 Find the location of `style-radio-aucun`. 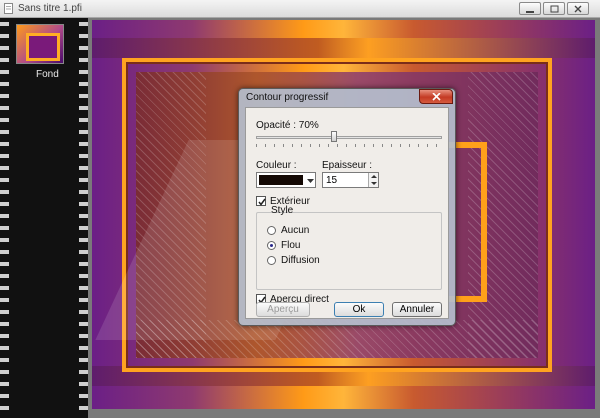

style-radio-aucun is located at coordinates (271, 230).